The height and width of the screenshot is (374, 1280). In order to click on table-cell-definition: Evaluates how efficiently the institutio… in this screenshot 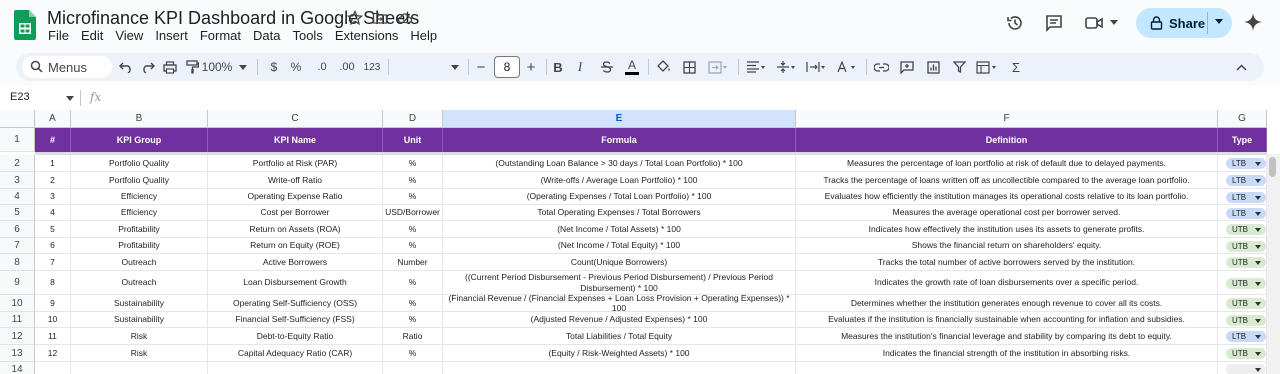, I will do `click(1007, 197)`.